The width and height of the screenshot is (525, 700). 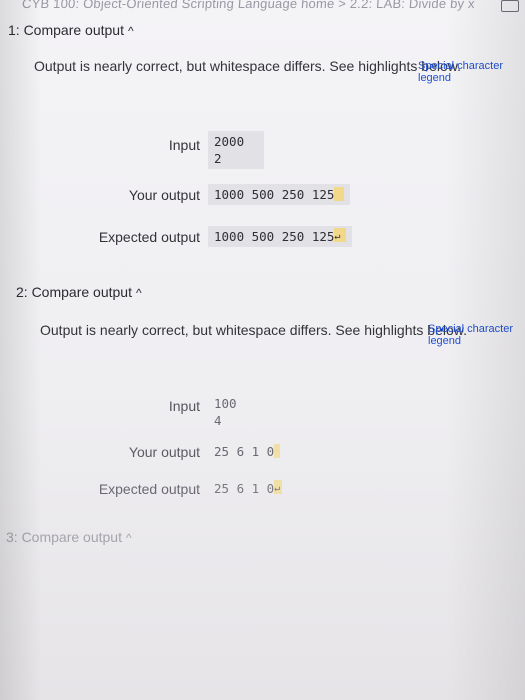 What do you see at coordinates (149, 489) in the screenshot?
I see `section2-expected-output-label: Expected output` at bounding box center [149, 489].